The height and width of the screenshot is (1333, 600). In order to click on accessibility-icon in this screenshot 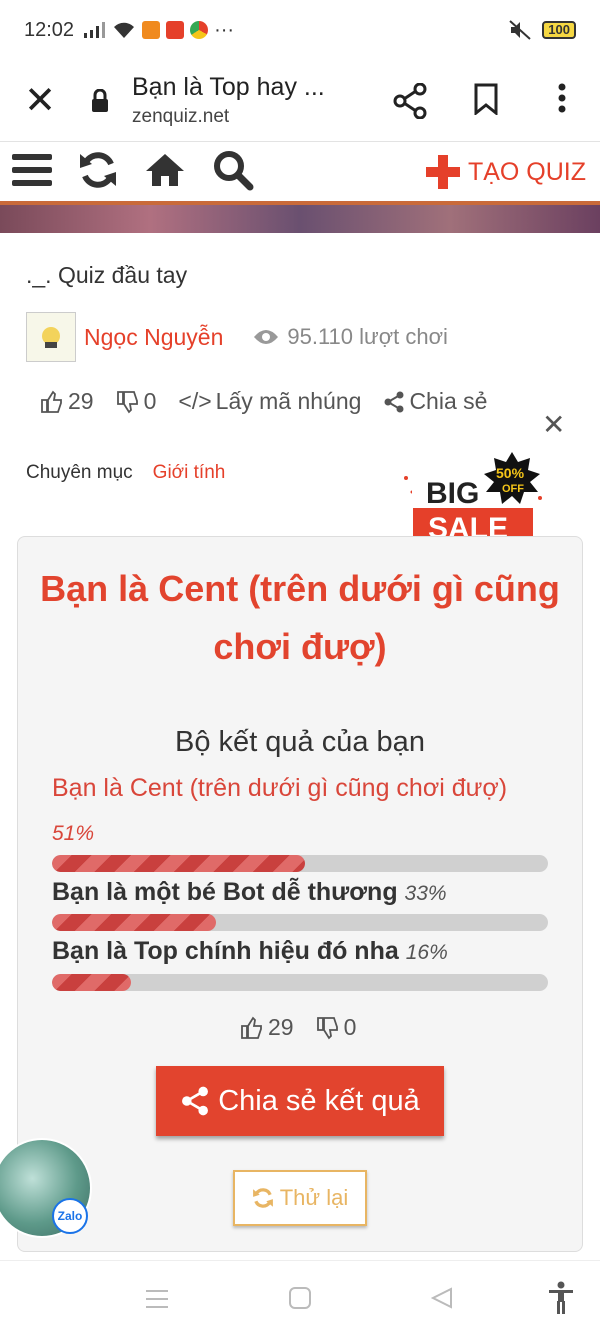, I will do `click(561, 1298)`.